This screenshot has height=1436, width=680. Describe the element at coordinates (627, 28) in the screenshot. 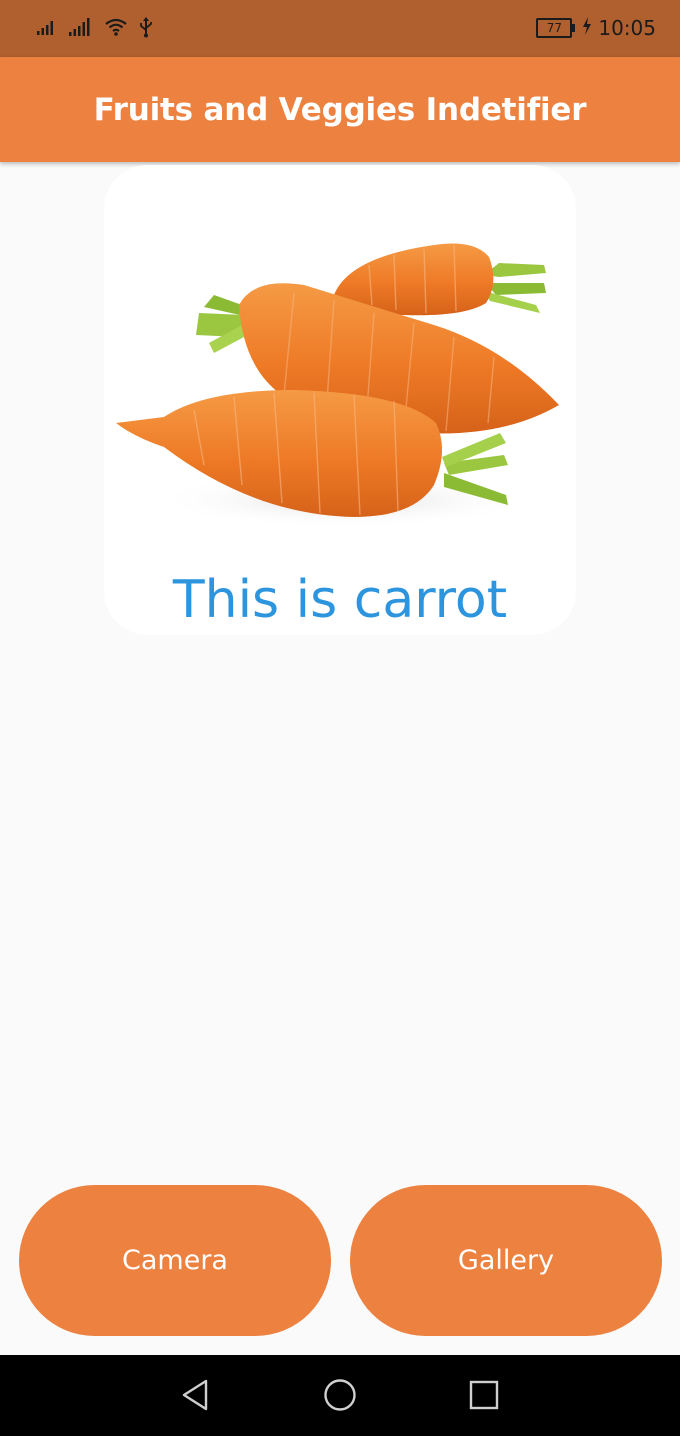

I see `clock: 10:05` at that location.